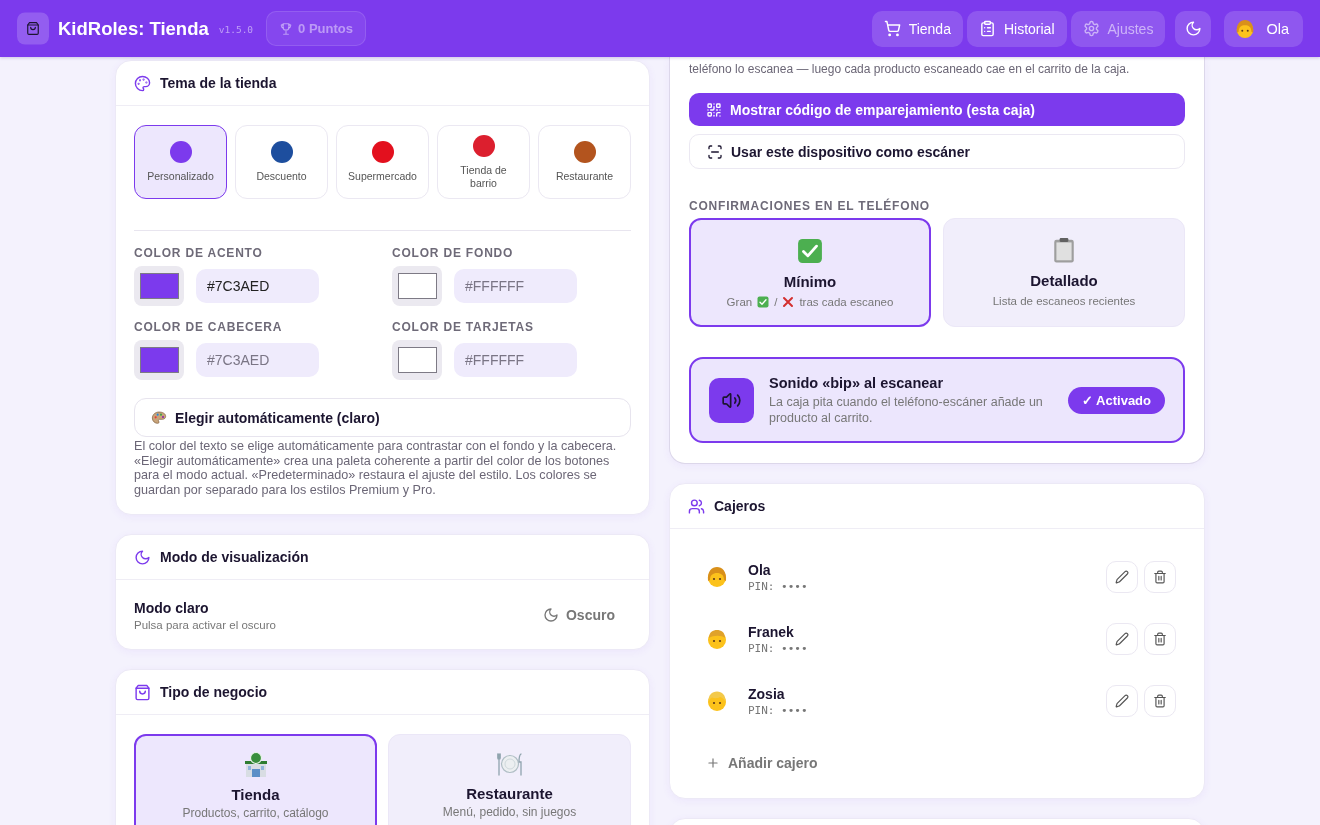  I want to click on theme-option: Supermercado, so click(382, 162).